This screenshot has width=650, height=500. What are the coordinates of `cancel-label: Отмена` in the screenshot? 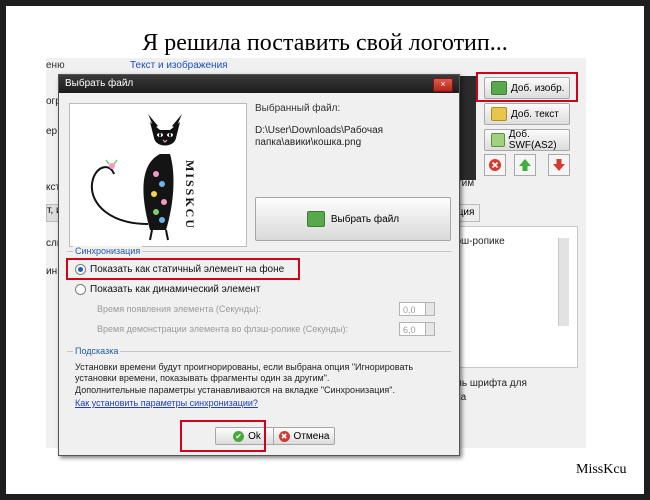 It's located at (311, 436).